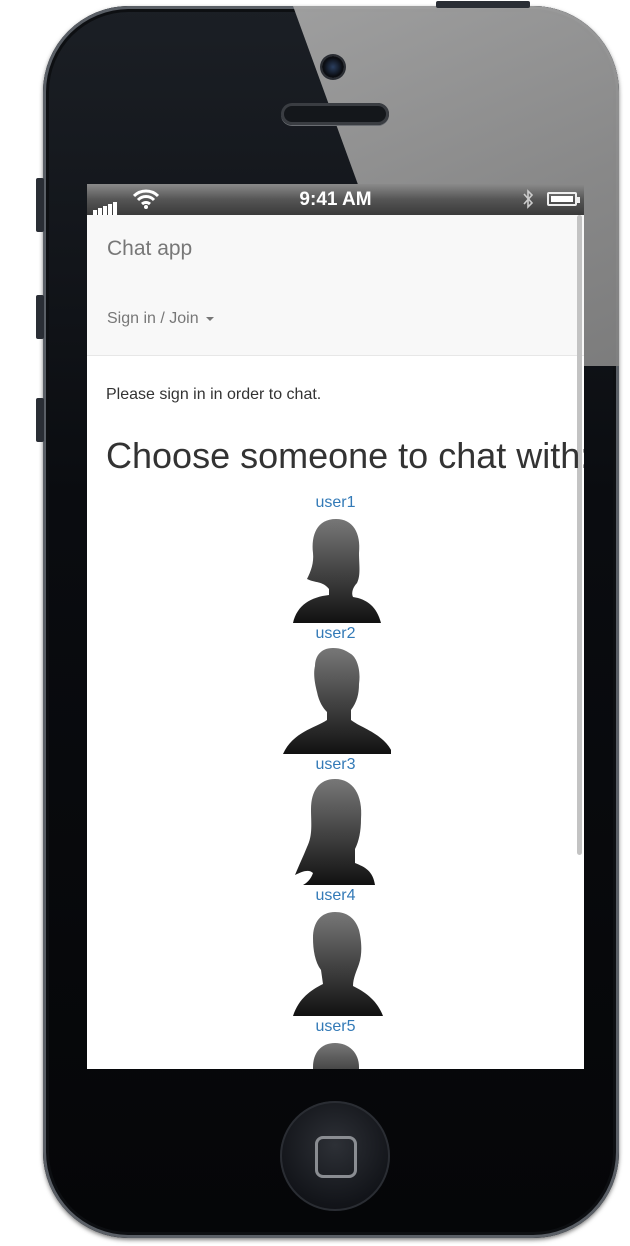 This screenshot has height=1246, width=630. Describe the element at coordinates (336, 830) in the screenshot. I see `female-long-hair-silhouette-icon` at that location.